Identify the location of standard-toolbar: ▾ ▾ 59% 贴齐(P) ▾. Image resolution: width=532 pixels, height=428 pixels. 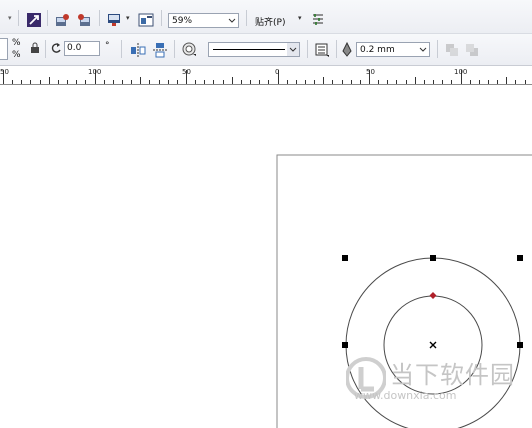
(266, 17).